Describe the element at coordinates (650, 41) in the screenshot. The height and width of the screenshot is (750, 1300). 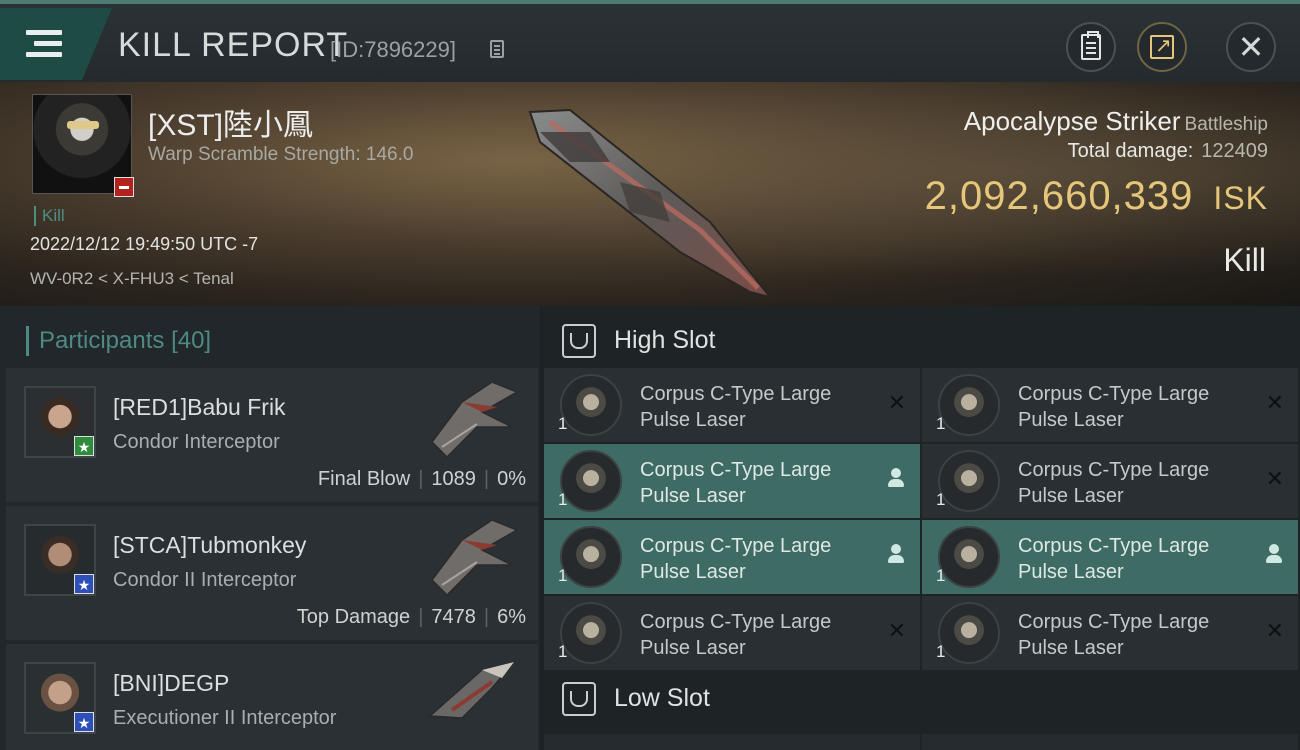
I see `top-bar: KILL REPORT [ID:7896229] ✕` at that location.